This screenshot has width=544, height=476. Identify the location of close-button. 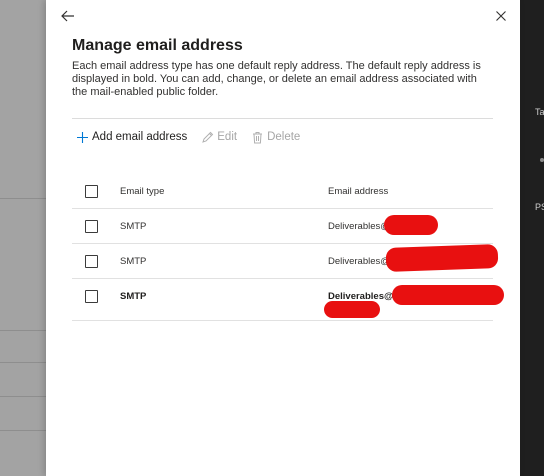
(501, 16).